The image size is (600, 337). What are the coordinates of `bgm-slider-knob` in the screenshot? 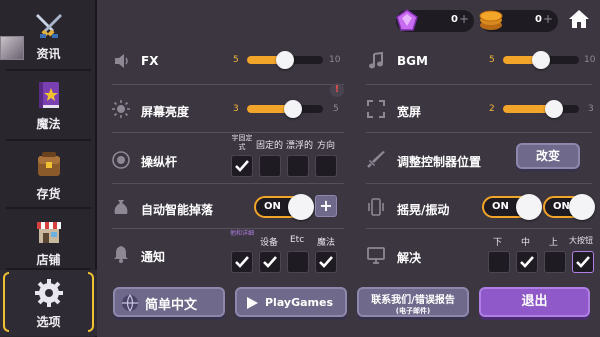 It's located at (541, 60).